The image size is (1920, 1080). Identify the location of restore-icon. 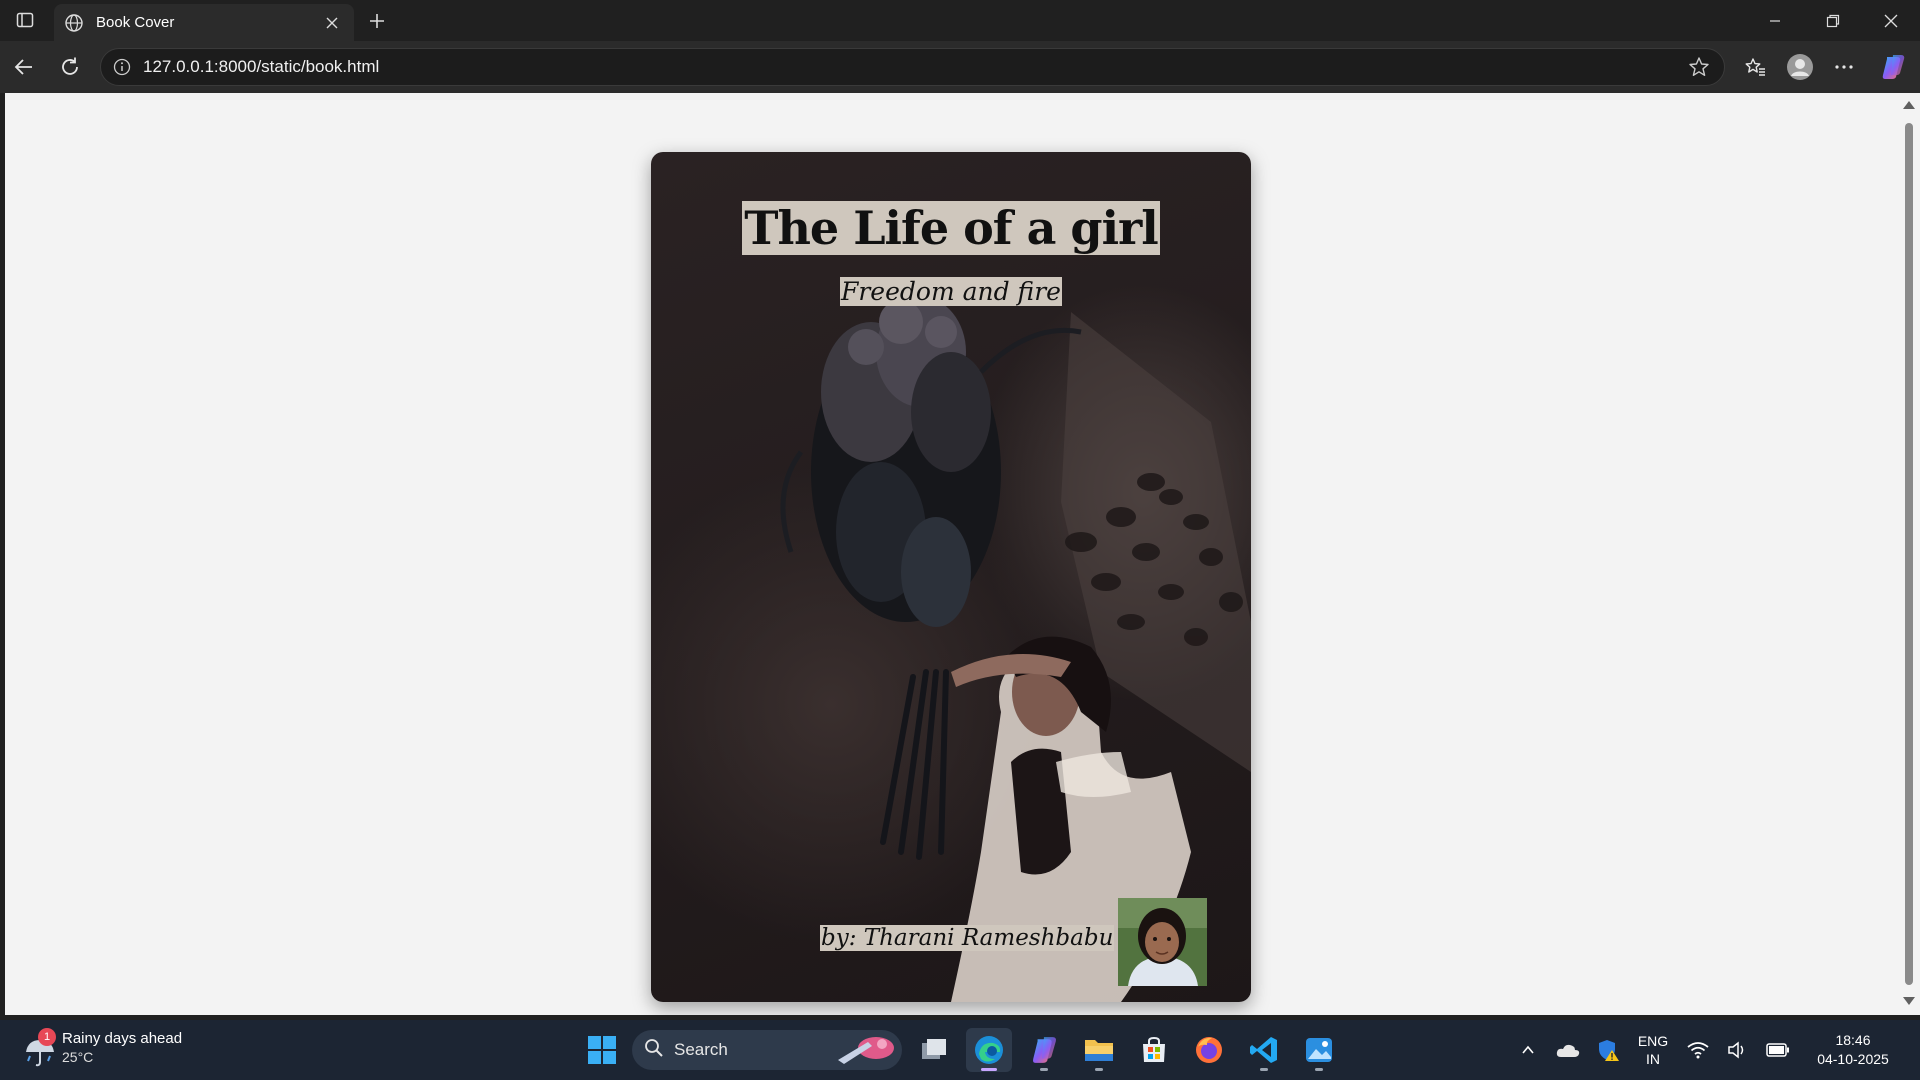
(1833, 20).